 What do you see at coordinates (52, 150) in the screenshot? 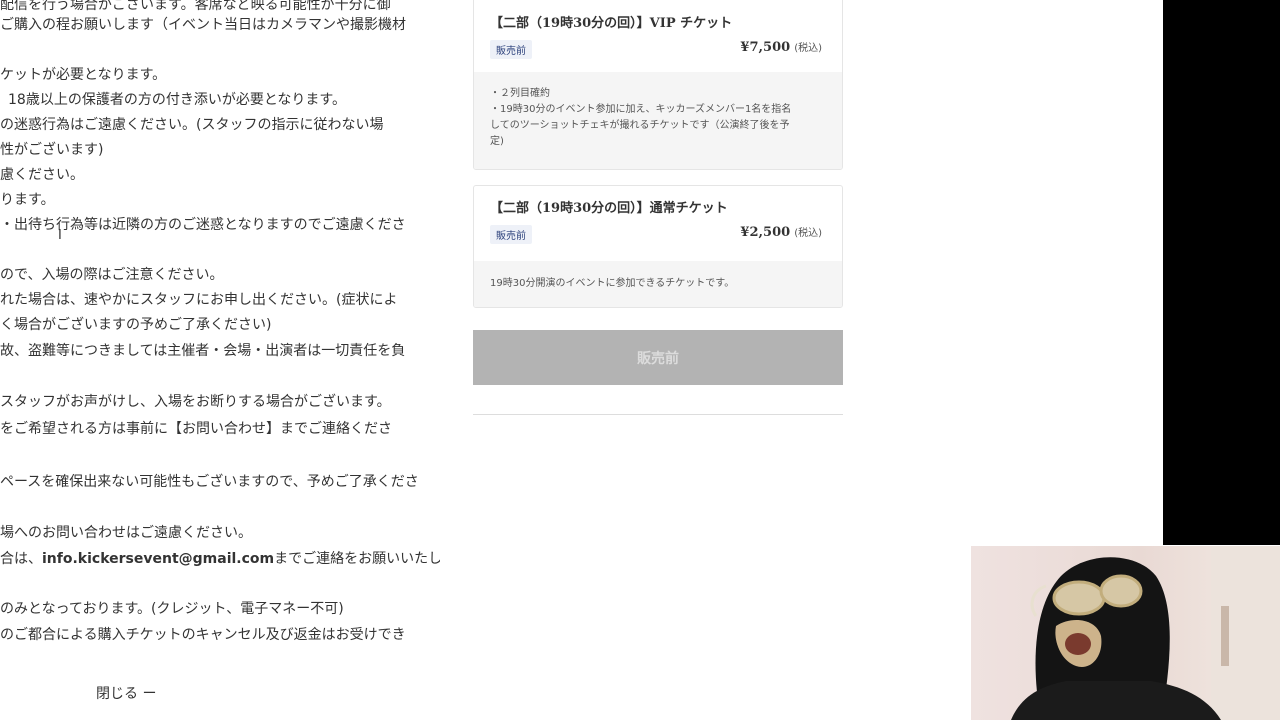
I see `notice-line: 性がございます)` at bounding box center [52, 150].